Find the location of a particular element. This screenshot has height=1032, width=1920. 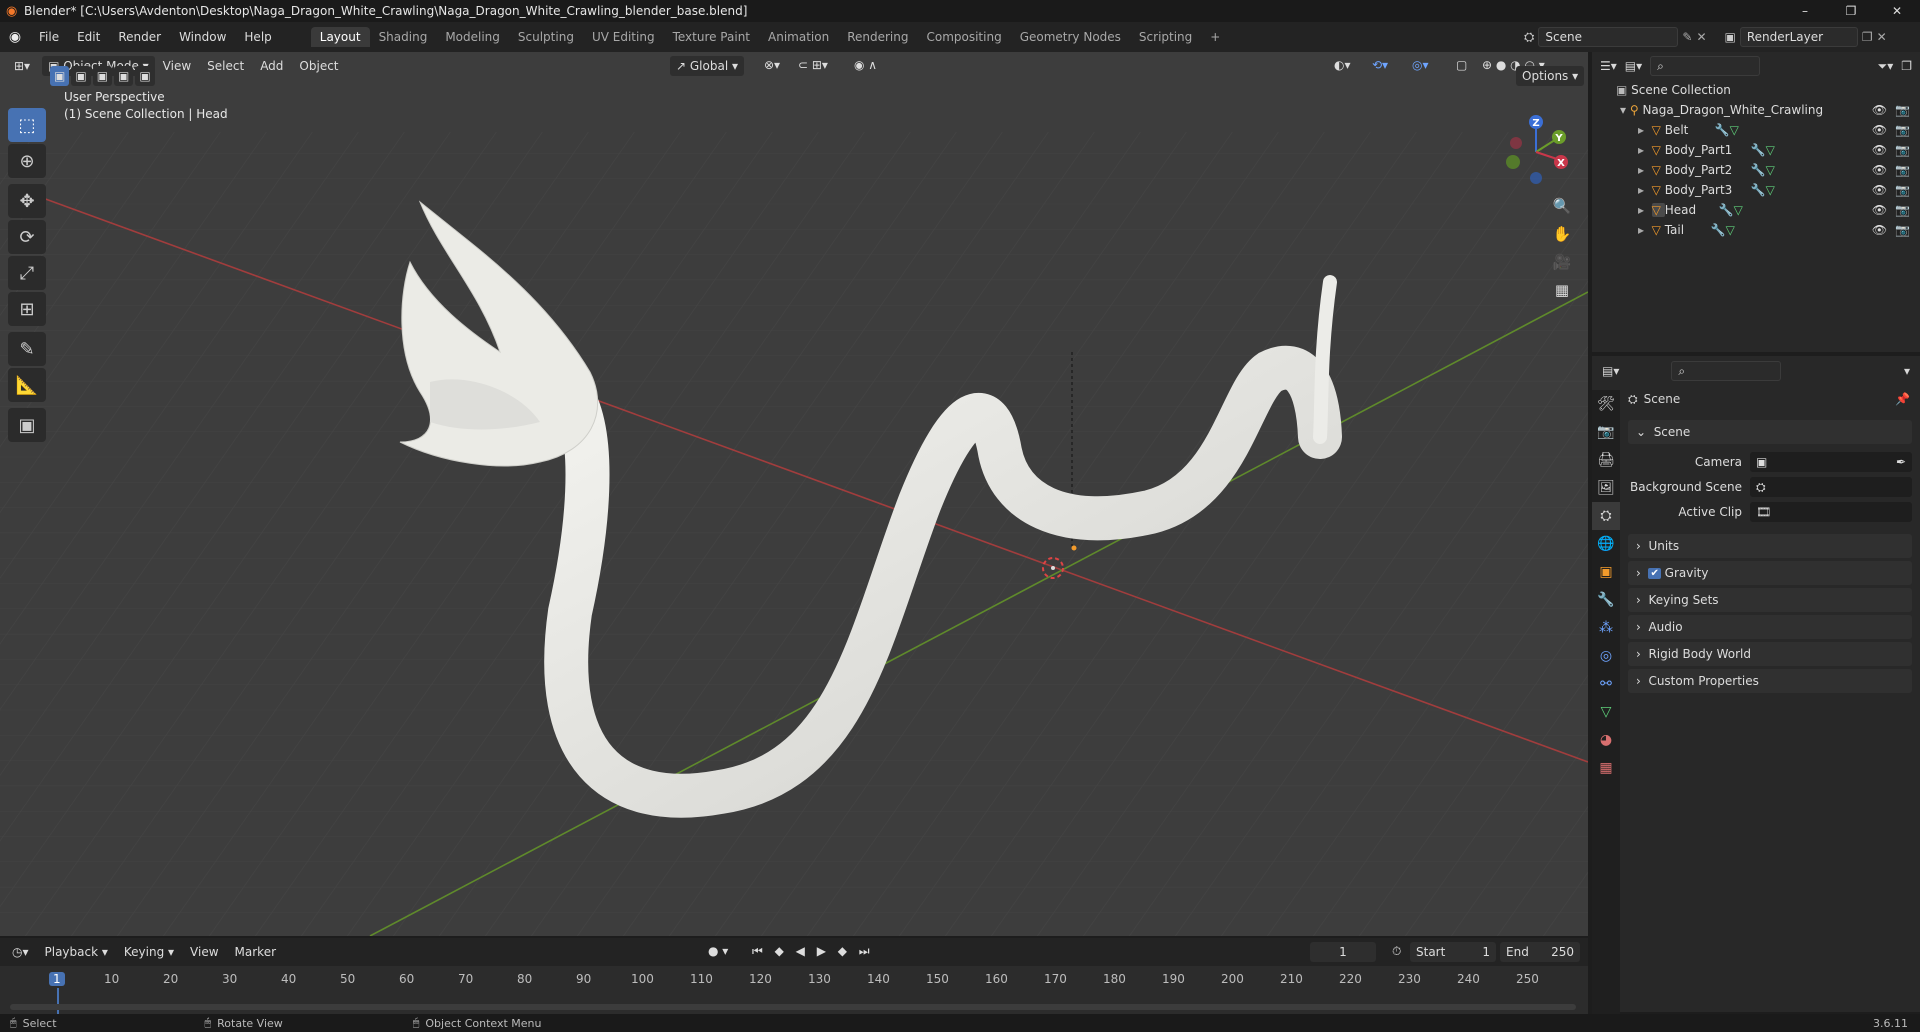

tab-shading: Shading is located at coordinates (403, 37).